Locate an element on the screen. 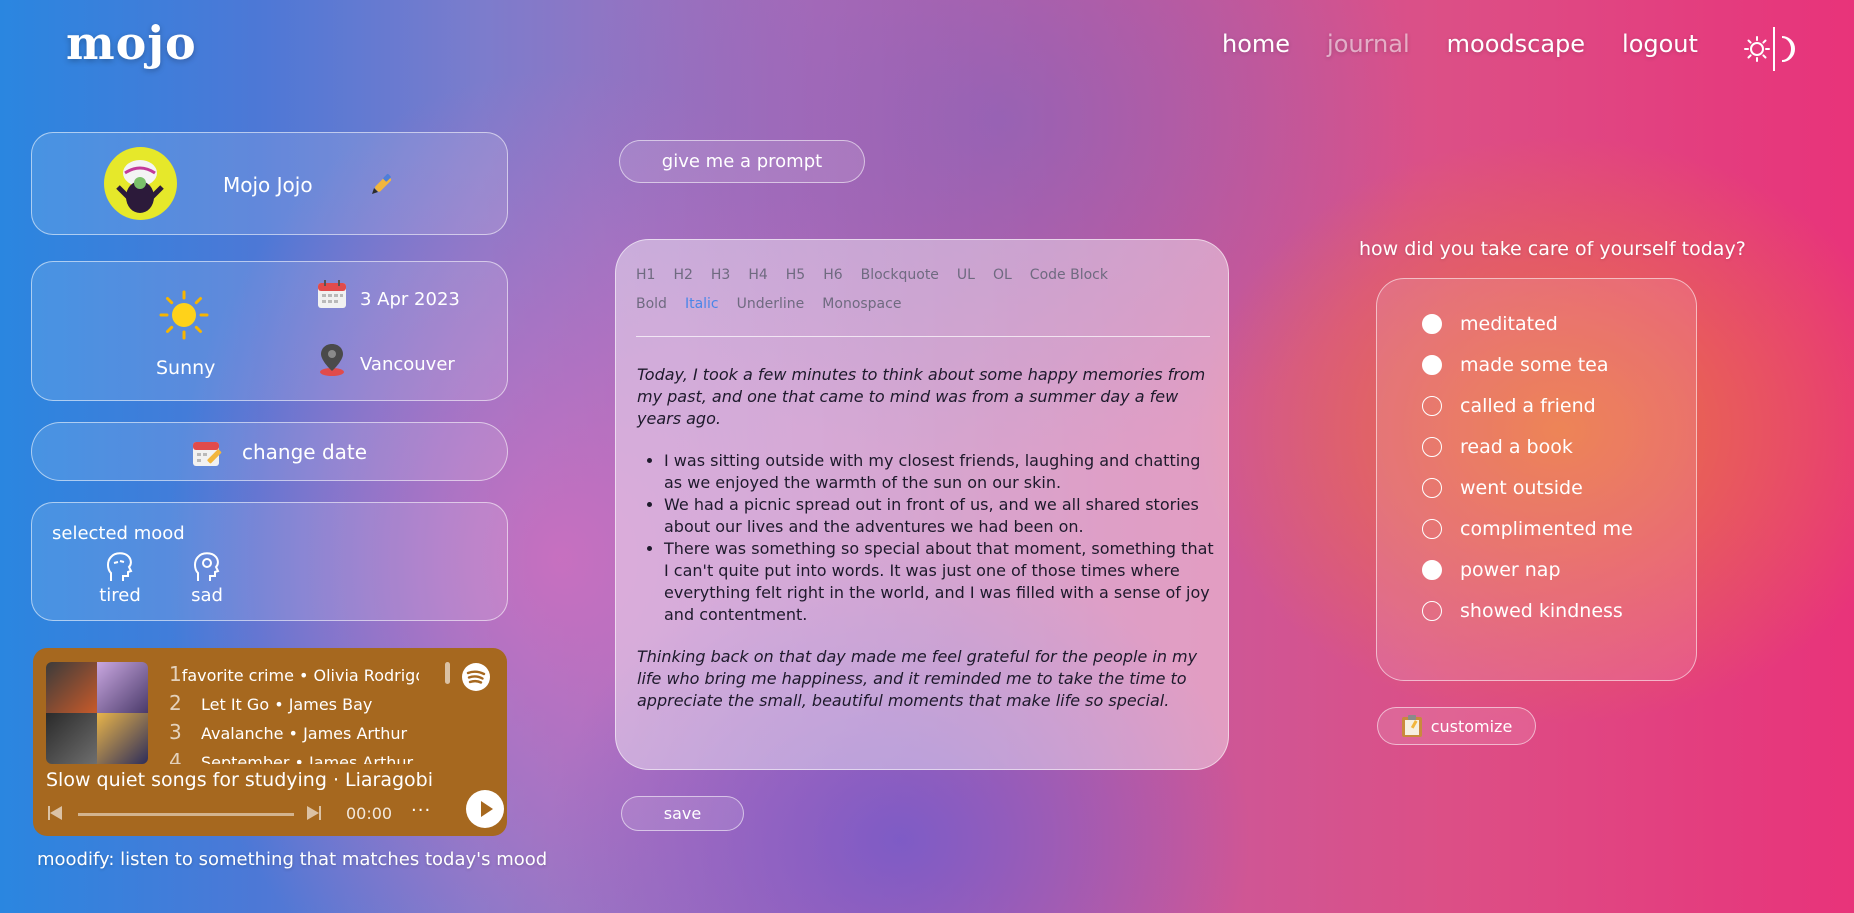  track-row: 2 Let It Go • James Bay is located at coordinates (294, 705).